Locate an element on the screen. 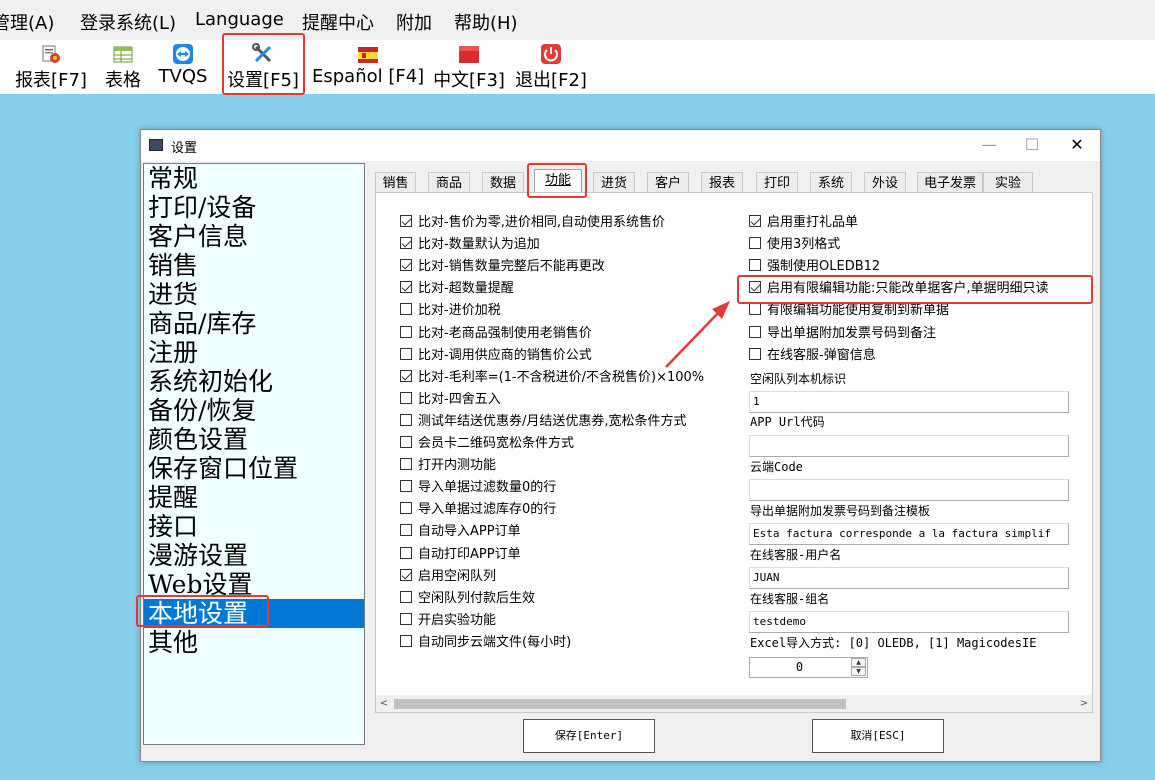 This screenshot has height=780, width=1155. left-option-4-checkbox-row: 比对-进价加税 is located at coordinates (450, 311).